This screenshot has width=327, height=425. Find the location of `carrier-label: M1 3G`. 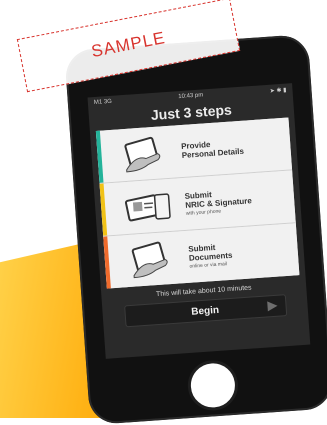

carrier-label: M1 3G is located at coordinates (103, 102).